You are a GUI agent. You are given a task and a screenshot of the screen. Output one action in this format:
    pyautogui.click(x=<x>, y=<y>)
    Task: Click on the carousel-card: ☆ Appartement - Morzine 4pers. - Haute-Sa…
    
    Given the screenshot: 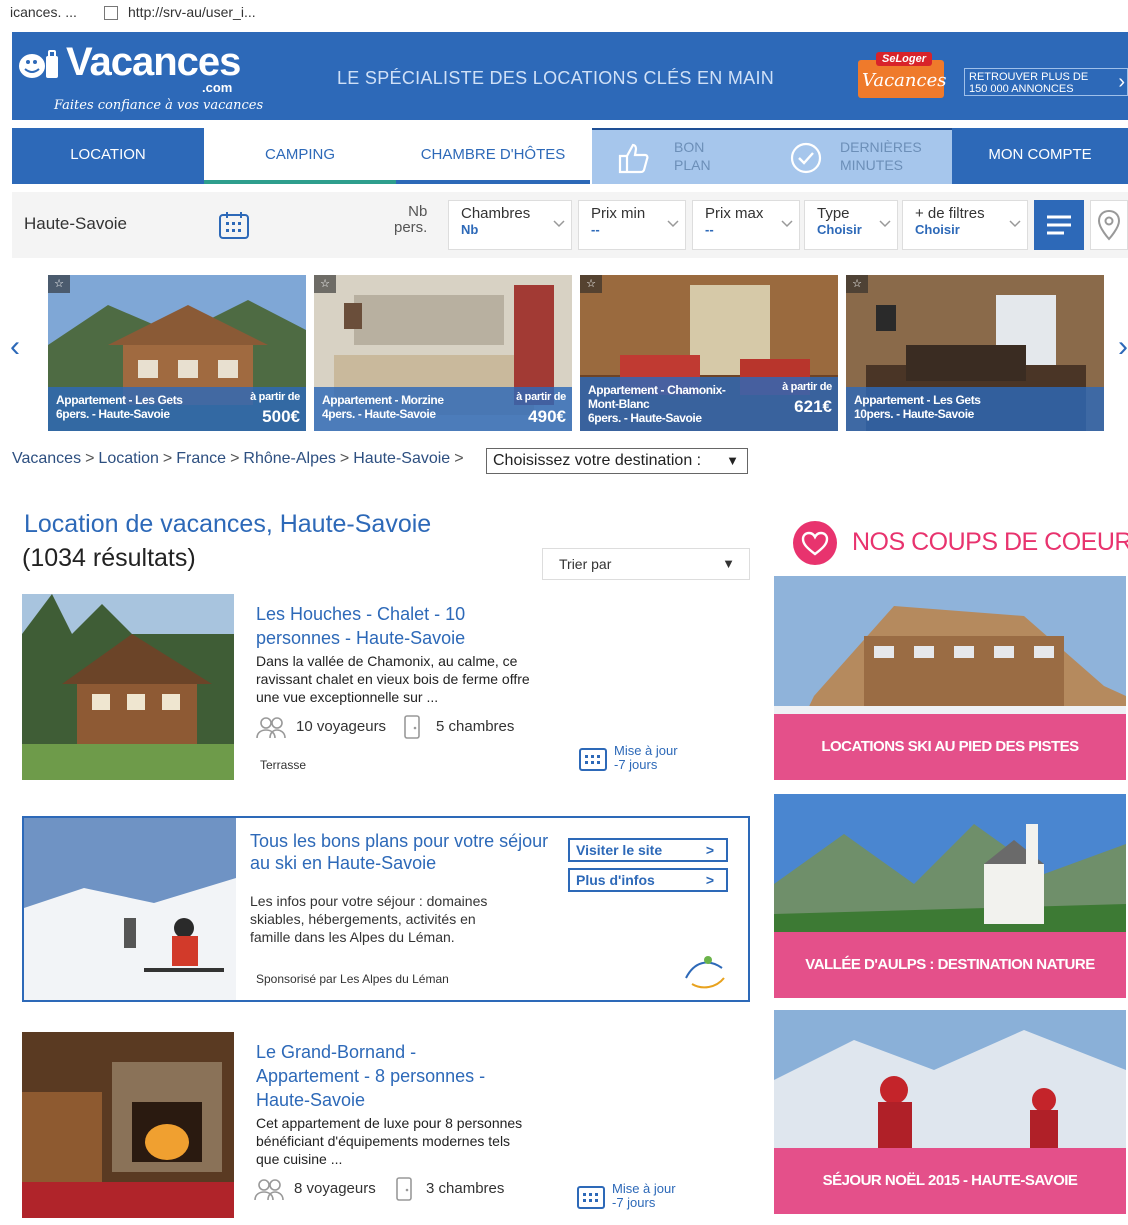 What is the action you would take?
    pyautogui.click(x=443, y=353)
    